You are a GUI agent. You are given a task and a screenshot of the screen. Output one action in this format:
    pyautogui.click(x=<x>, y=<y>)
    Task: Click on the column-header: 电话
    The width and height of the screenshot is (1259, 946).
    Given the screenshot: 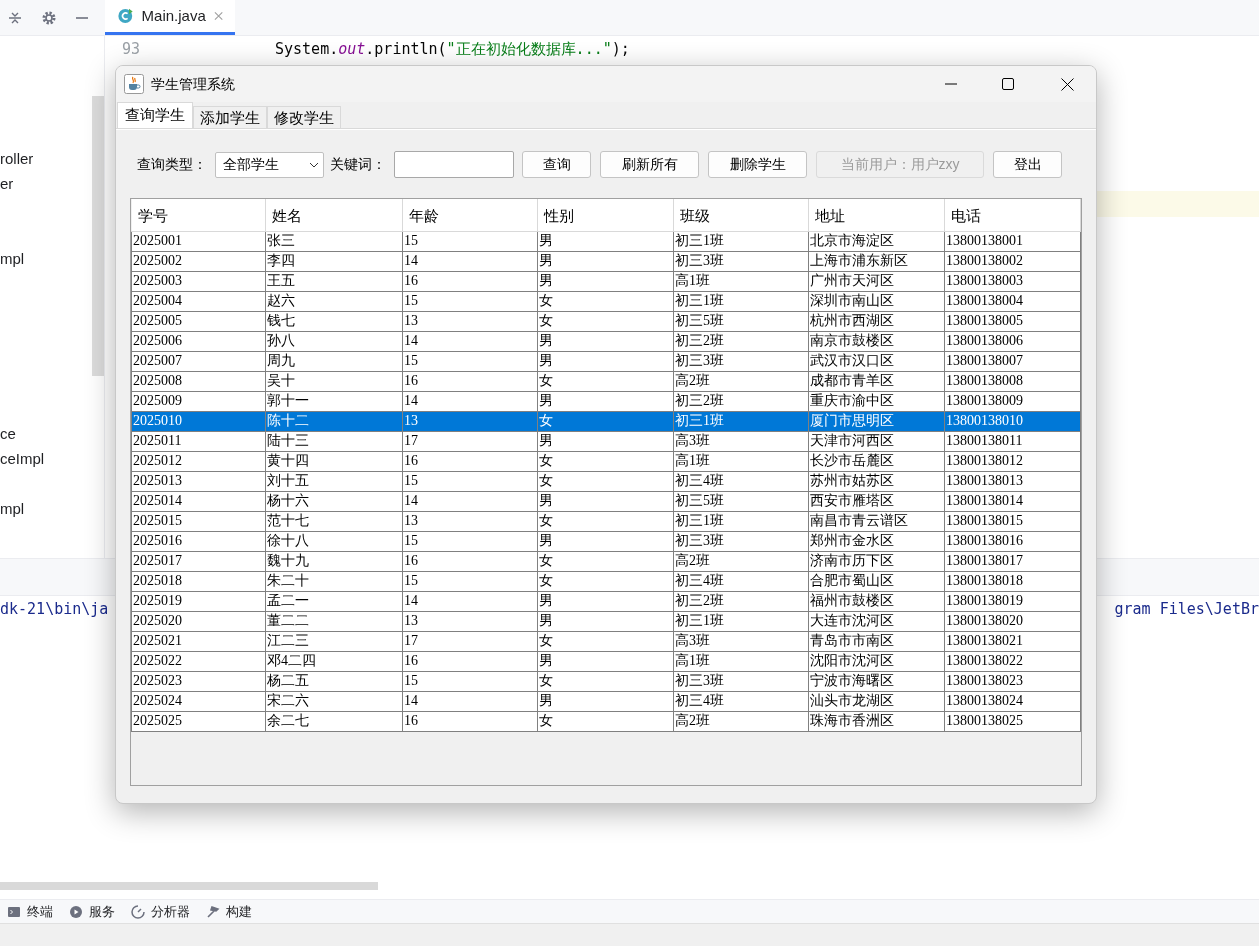 What is the action you would take?
    pyautogui.click(x=1012, y=215)
    